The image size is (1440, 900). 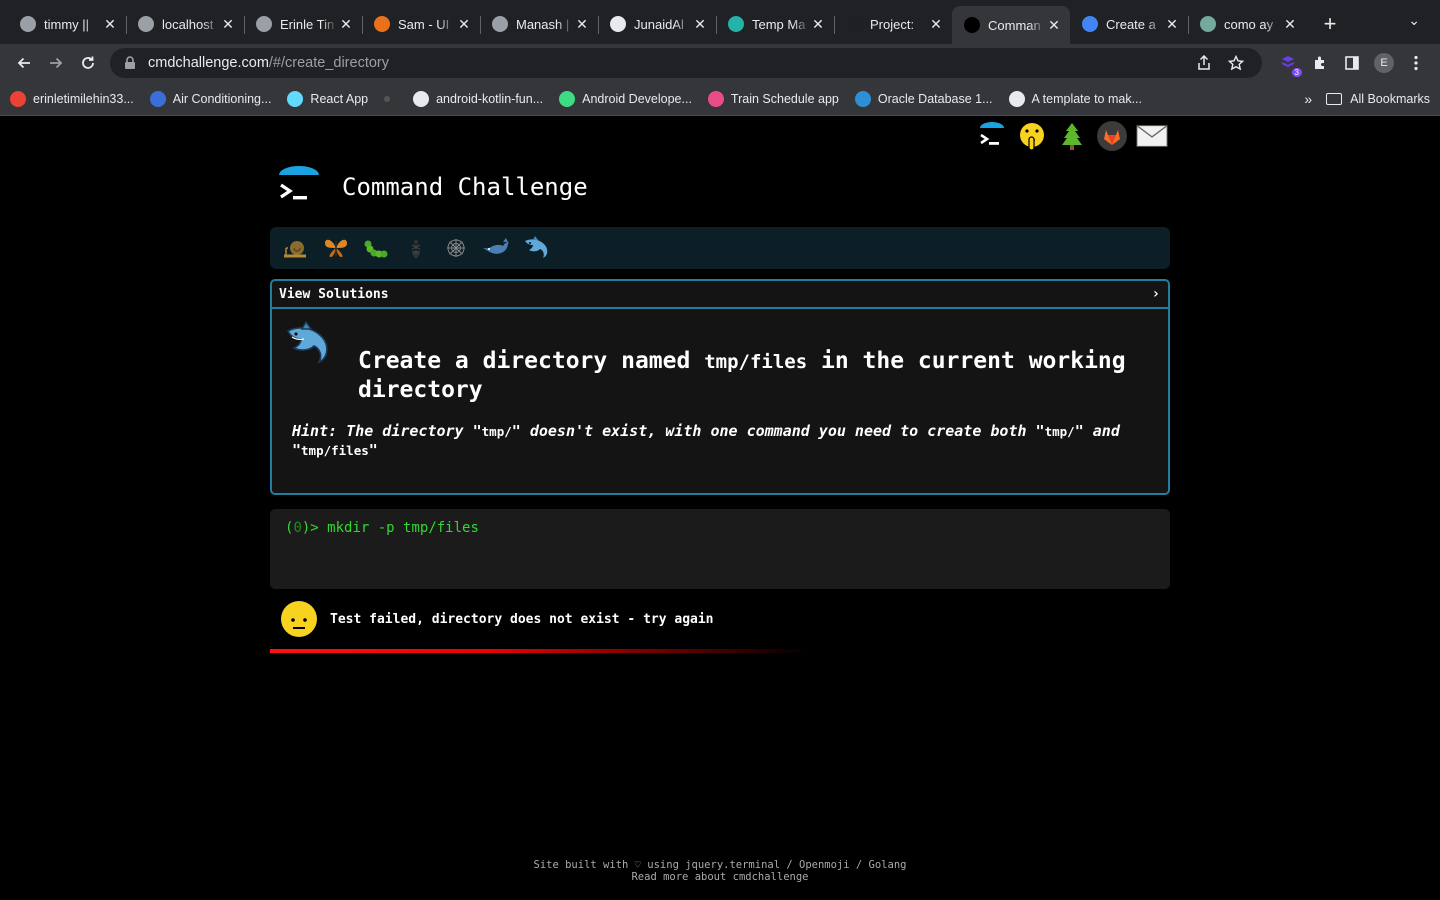 I want to click on level-ant, so click(x=416, y=248).